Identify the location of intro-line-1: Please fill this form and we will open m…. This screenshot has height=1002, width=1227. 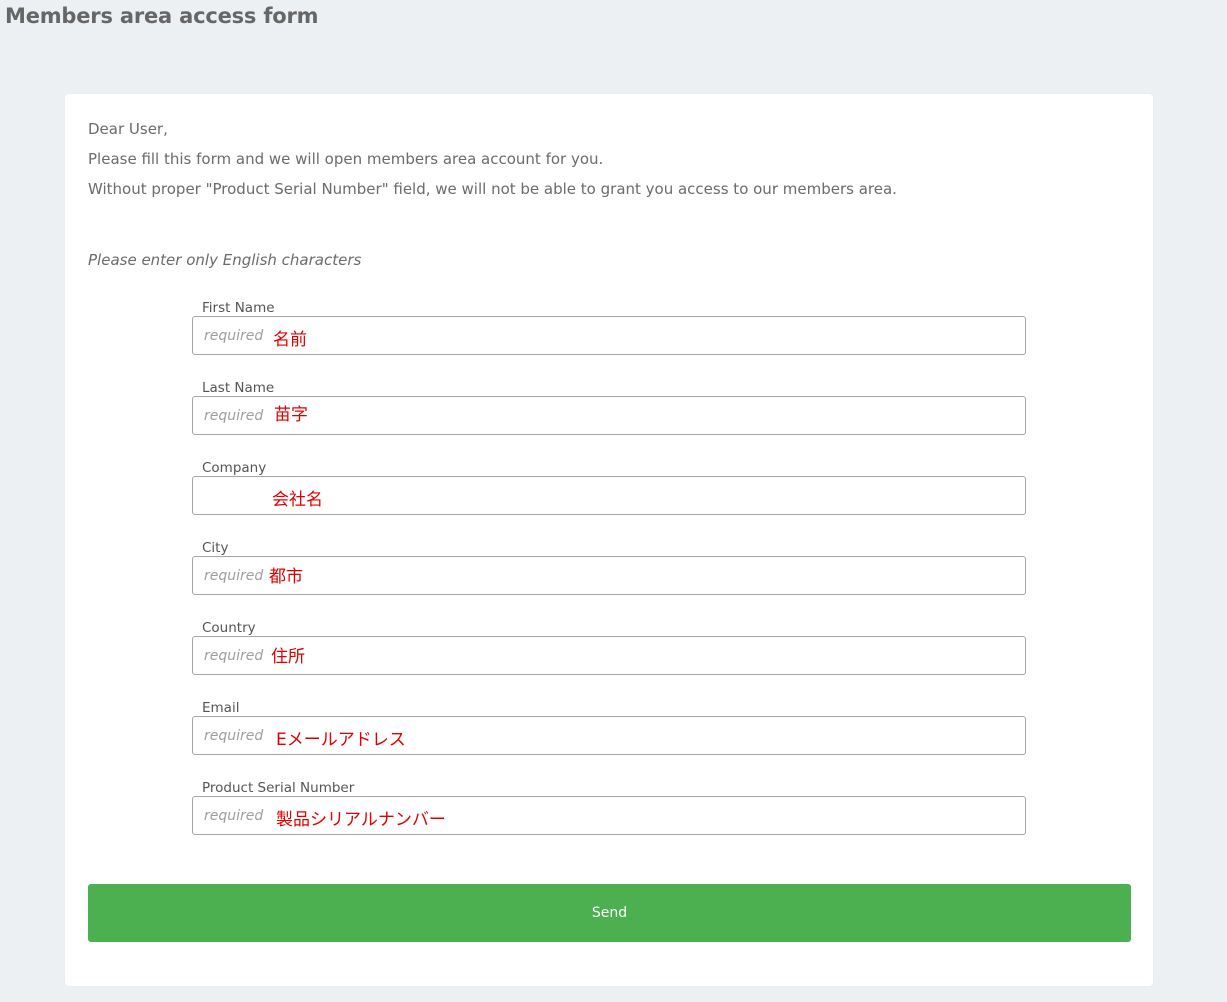
(346, 159).